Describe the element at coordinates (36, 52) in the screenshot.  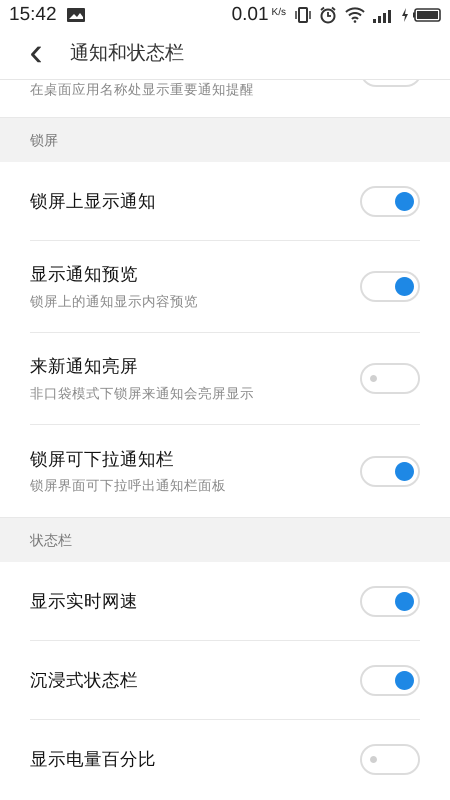
I see `back-button: ‹` at that location.